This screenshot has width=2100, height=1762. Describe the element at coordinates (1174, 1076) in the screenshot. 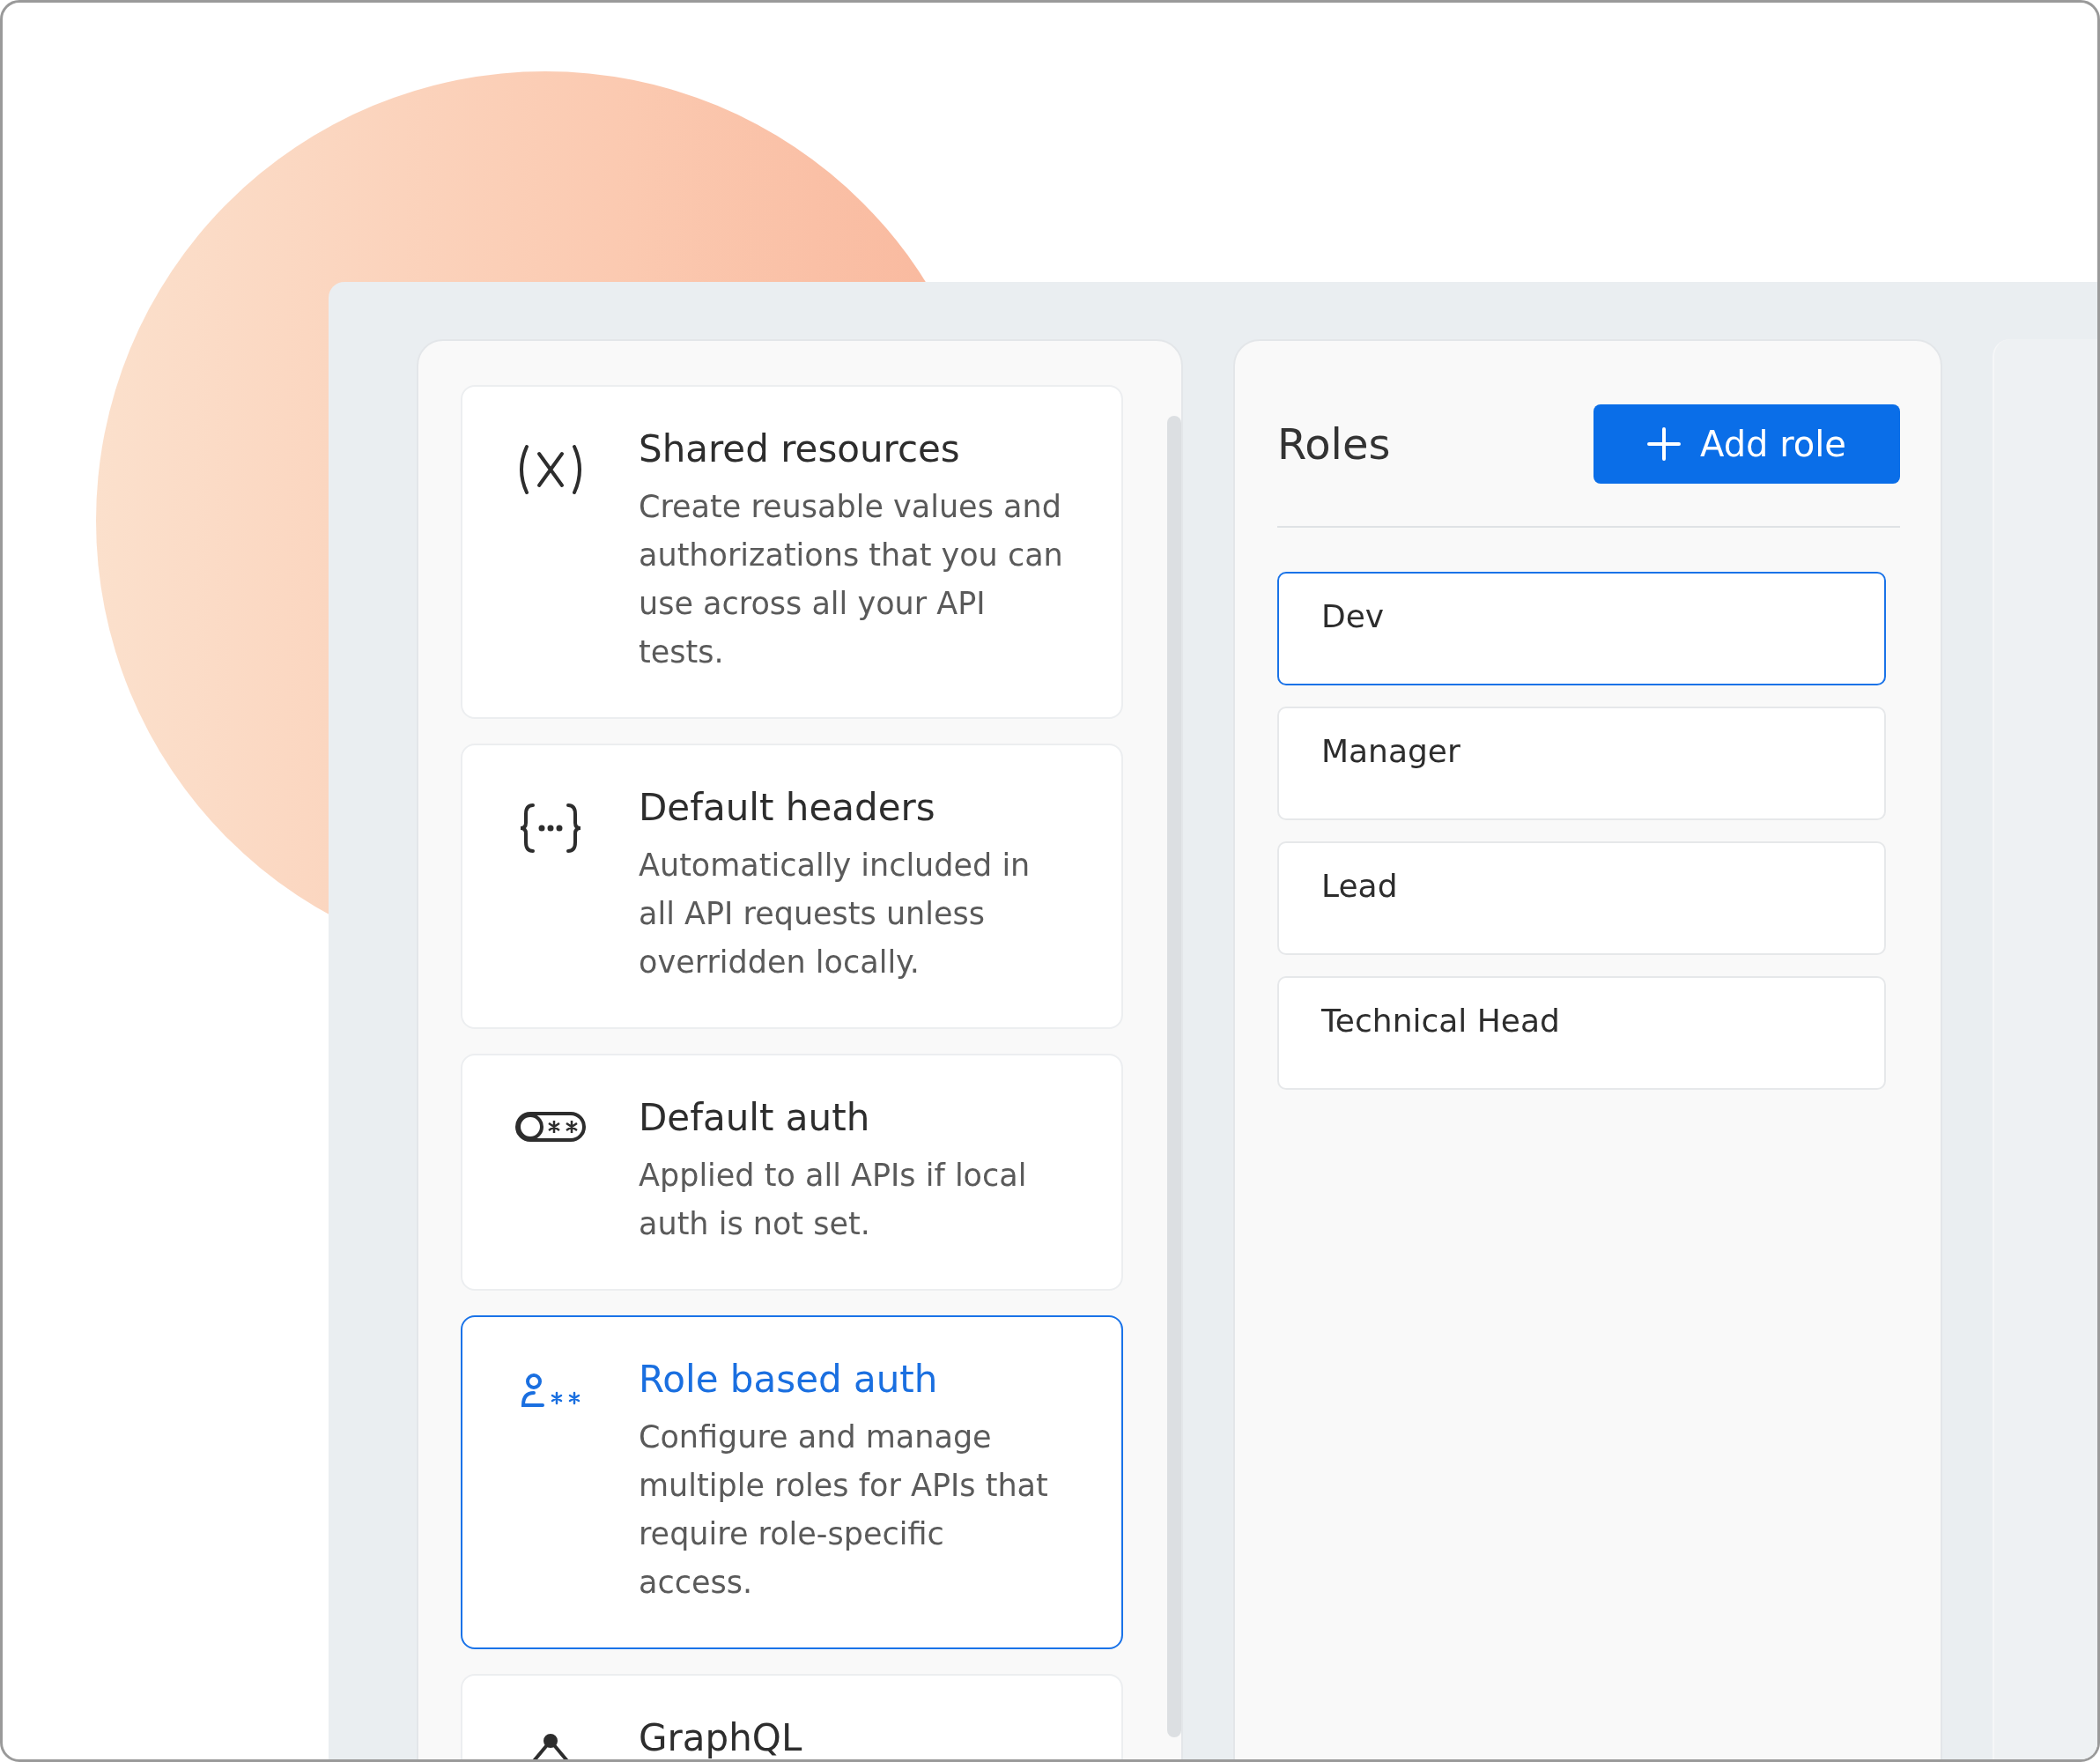

I see `scrollbar` at that location.